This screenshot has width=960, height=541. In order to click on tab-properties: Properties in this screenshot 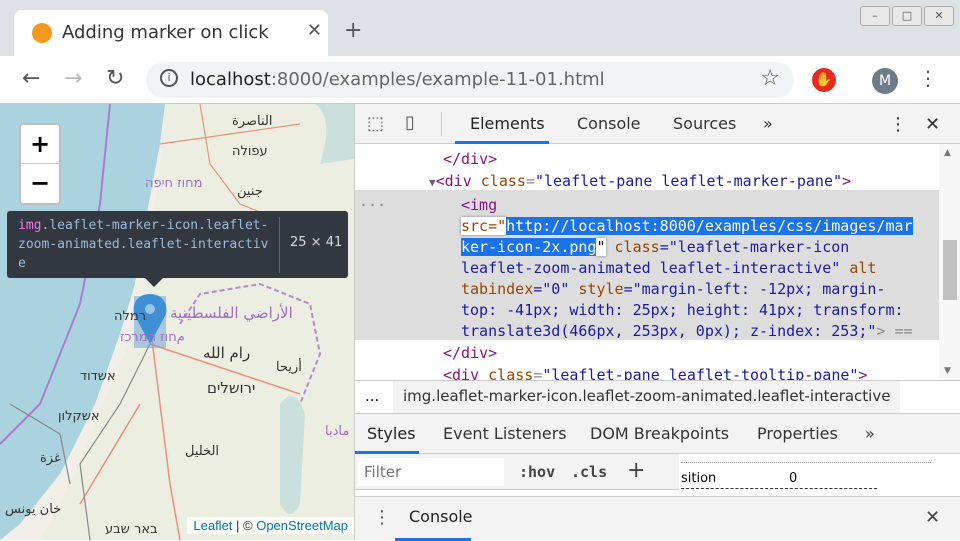, I will do `click(797, 433)`.